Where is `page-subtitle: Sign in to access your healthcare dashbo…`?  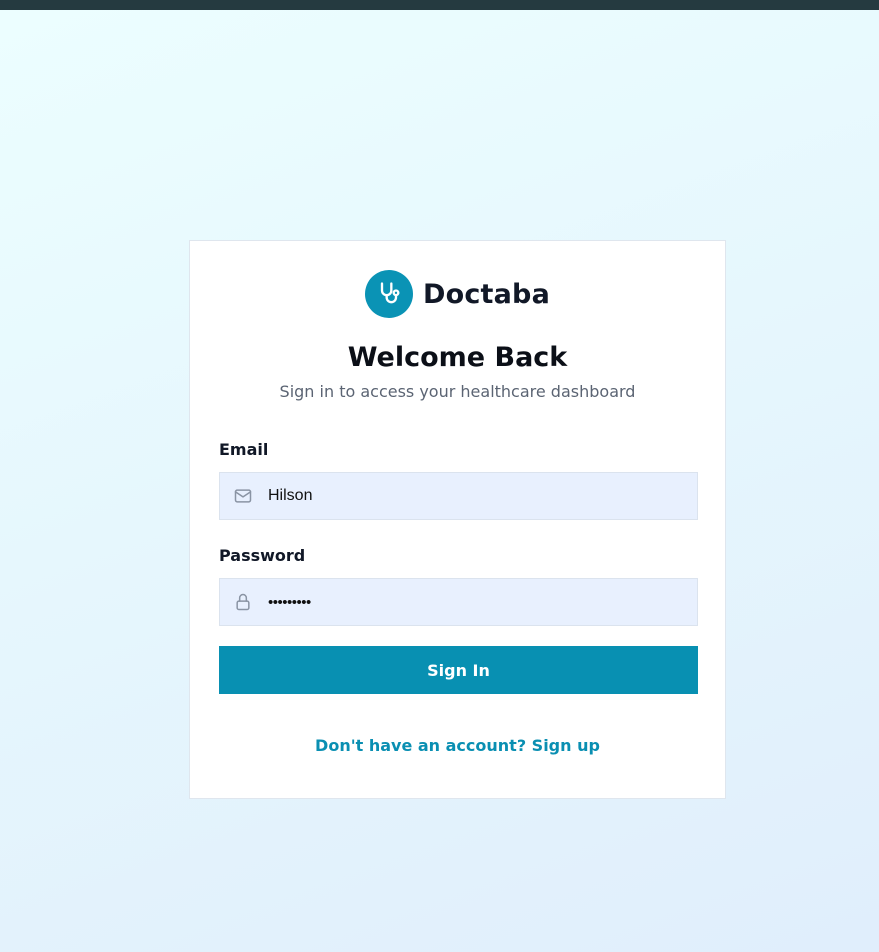
page-subtitle: Sign in to access your healthcare dashbo… is located at coordinates (457, 391).